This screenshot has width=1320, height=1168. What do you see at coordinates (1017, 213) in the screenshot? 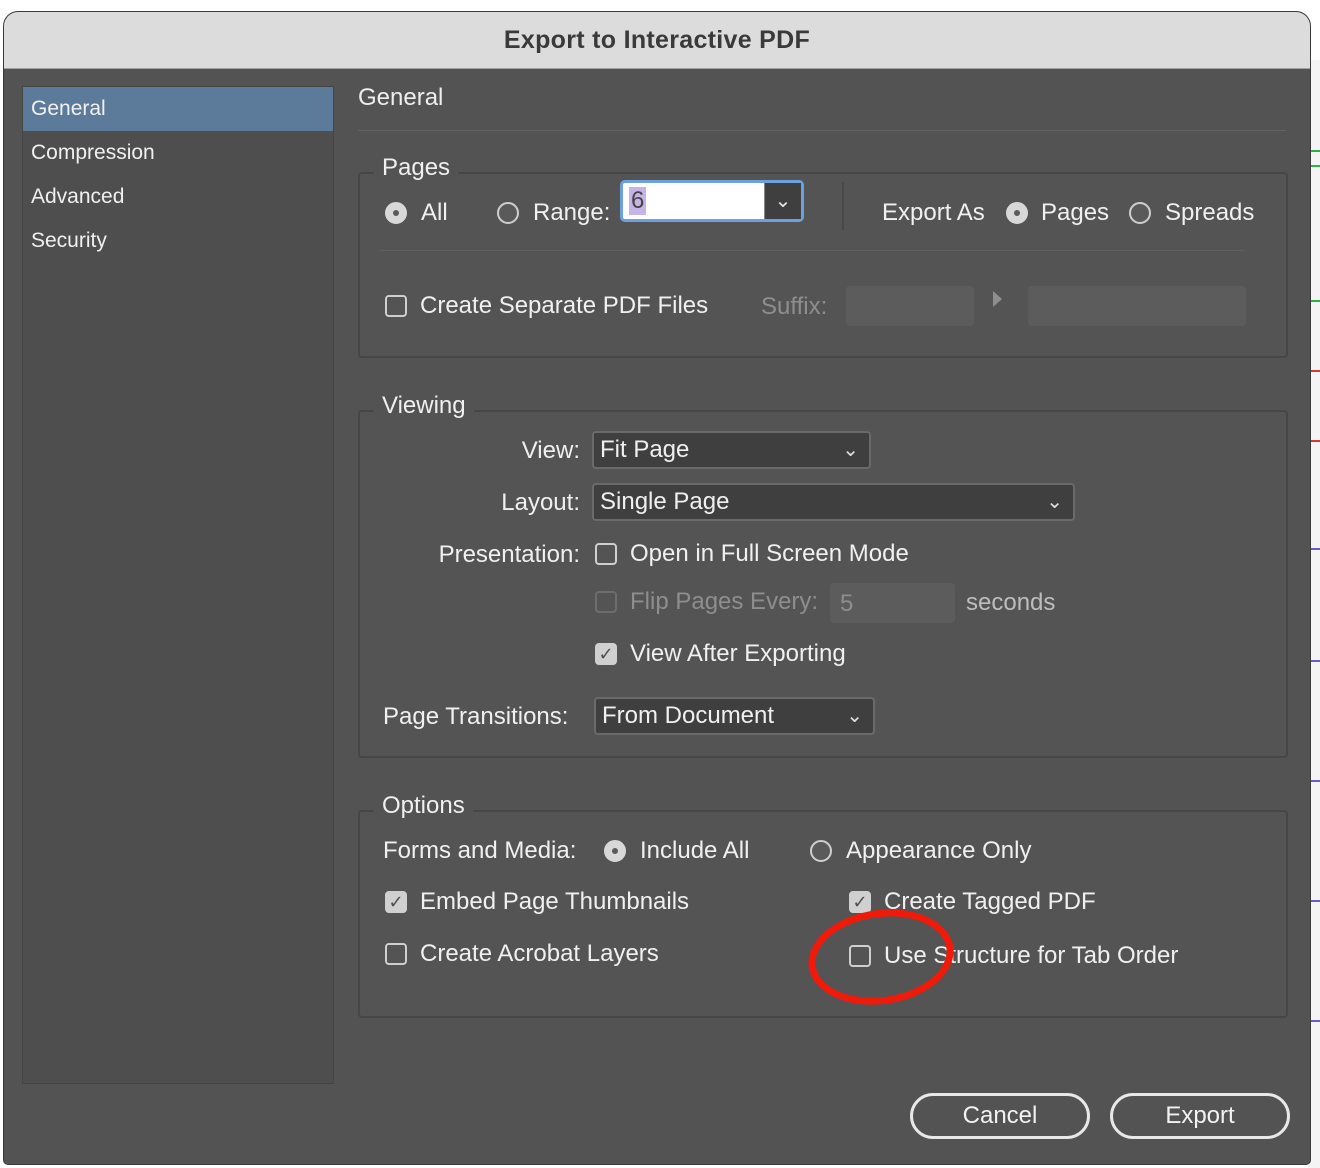
I see `export-pages-radio` at bounding box center [1017, 213].